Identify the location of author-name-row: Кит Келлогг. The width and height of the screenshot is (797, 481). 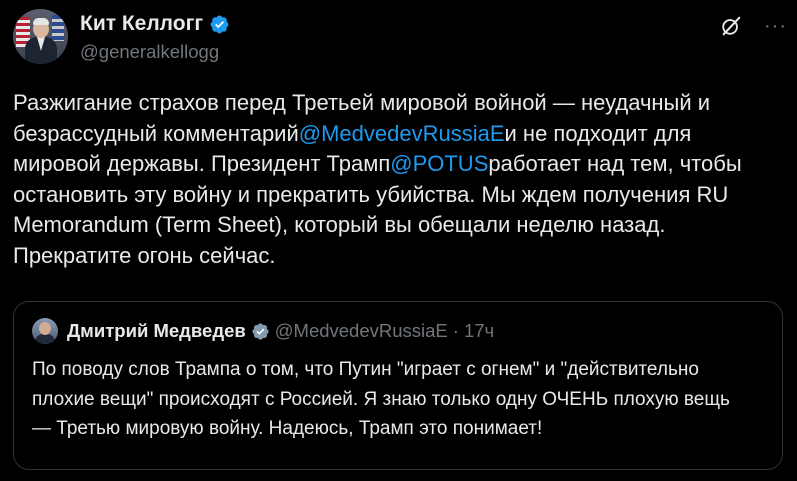
(155, 24).